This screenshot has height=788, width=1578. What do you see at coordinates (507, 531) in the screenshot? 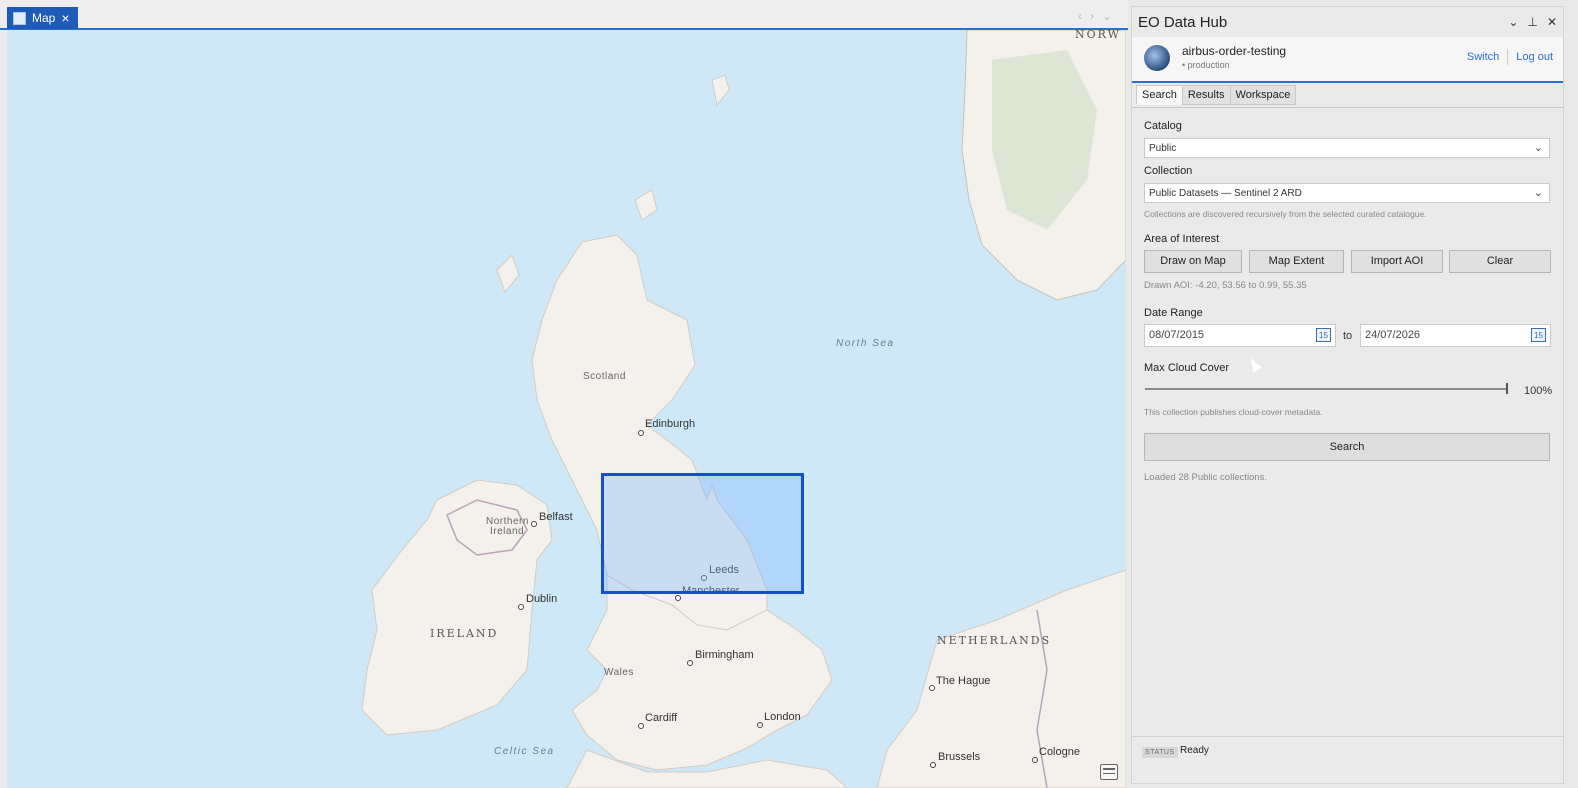
I see `northern-ireland-label-2: Ireland` at bounding box center [507, 531].